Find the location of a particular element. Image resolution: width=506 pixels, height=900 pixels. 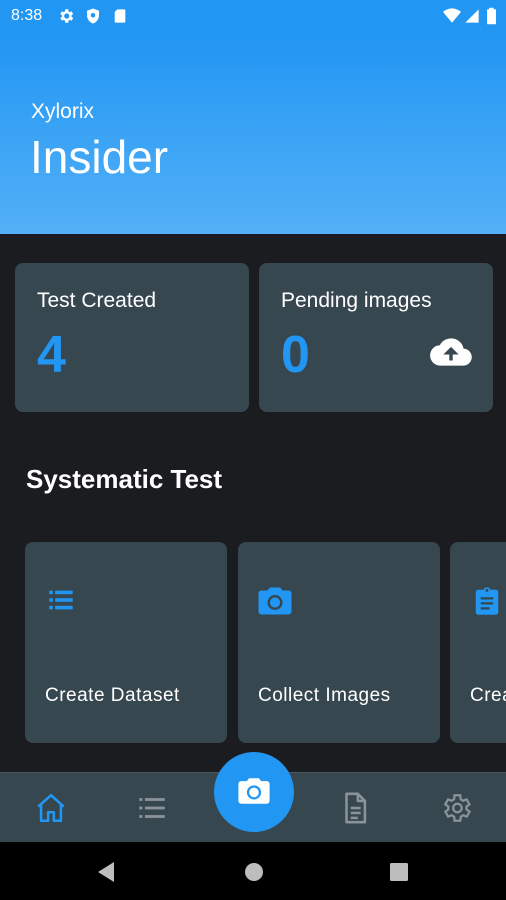

system-nav-bar is located at coordinates (253, 871).